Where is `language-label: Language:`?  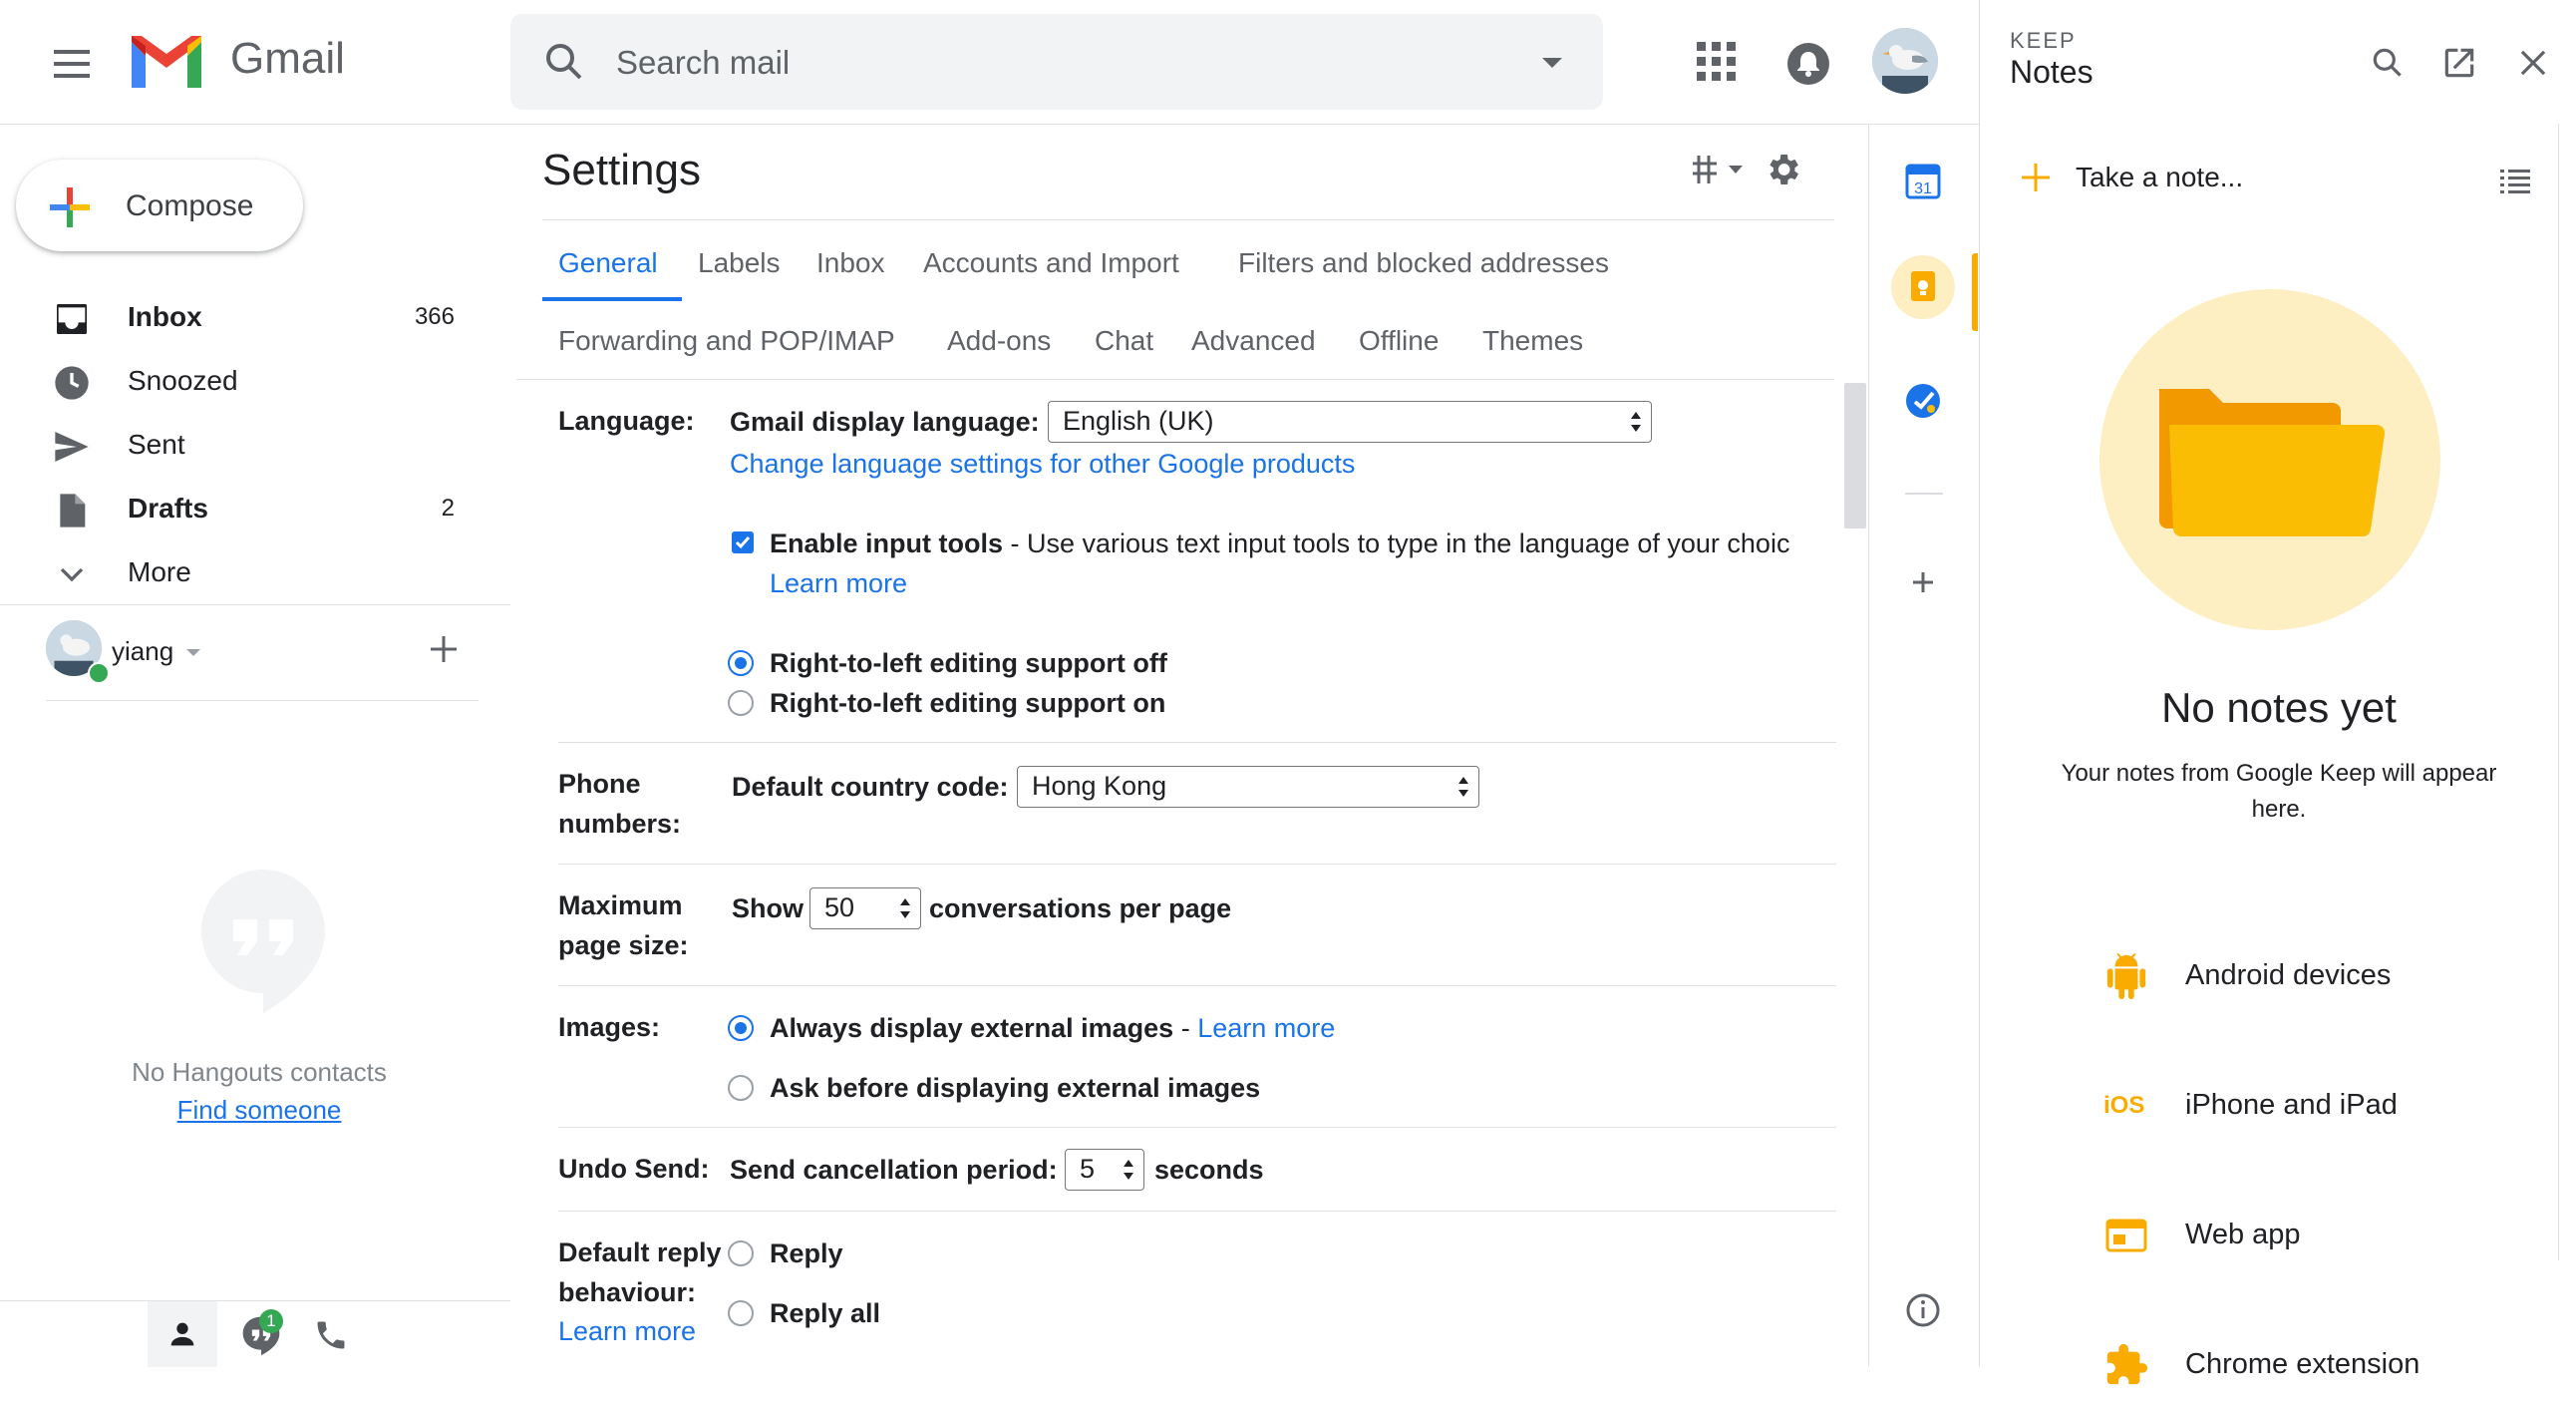 language-label: Language: is located at coordinates (626, 421).